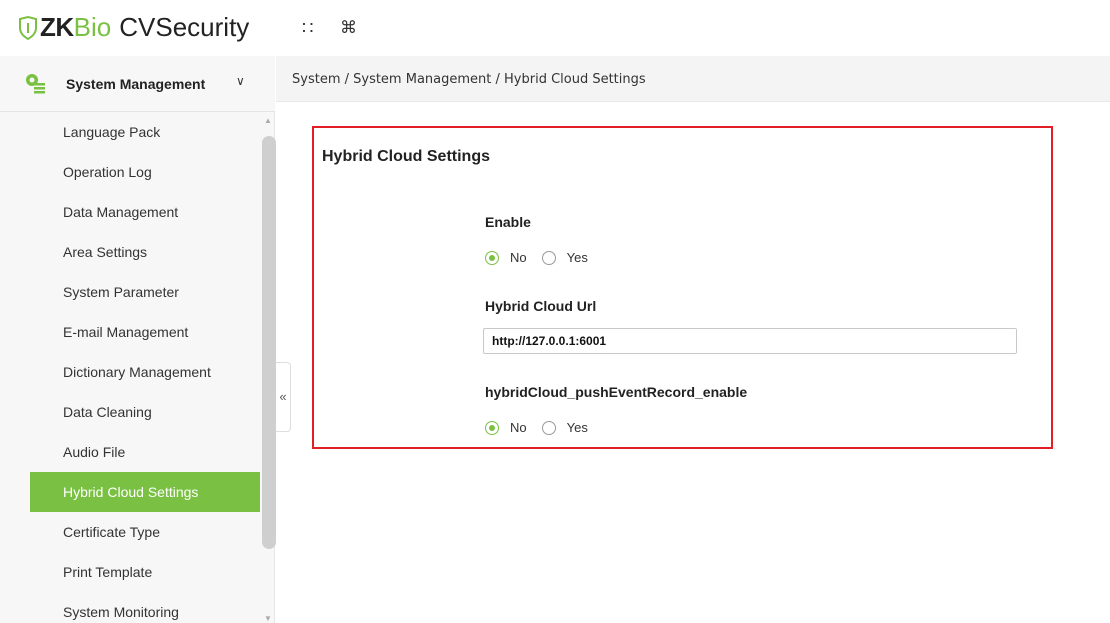 This screenshot has width=1110, height=623. I want to click on module-selector: System Management ∨, so click(137, 84).